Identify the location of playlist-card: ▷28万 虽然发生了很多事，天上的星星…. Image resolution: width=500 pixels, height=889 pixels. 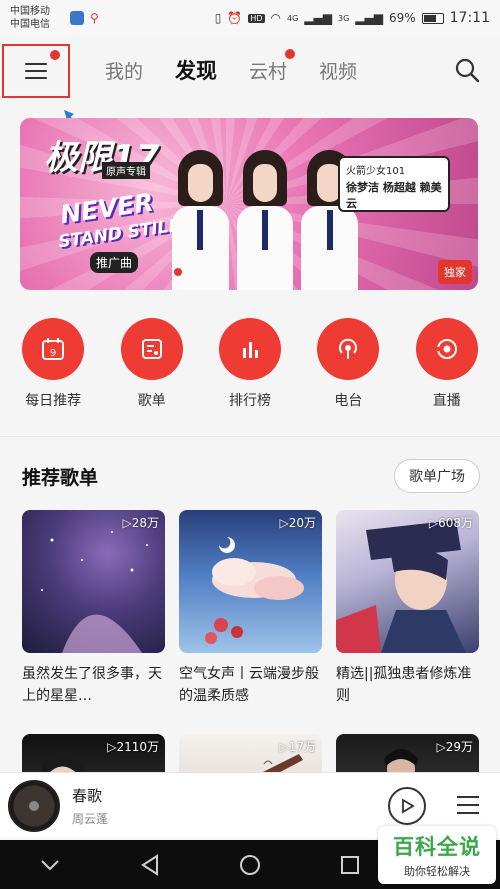
(93, 608).